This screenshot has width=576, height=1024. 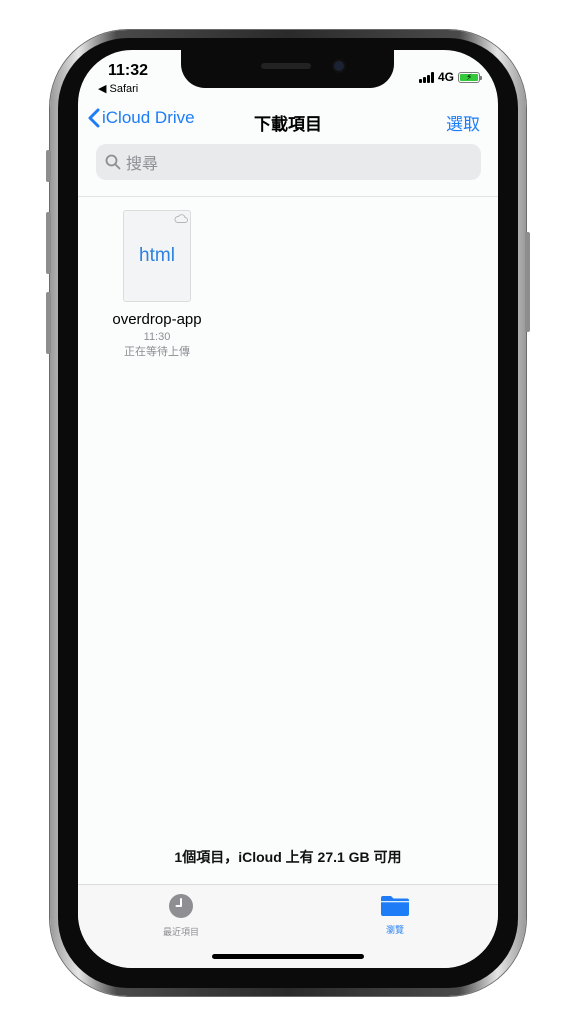 What do you see at coordinates (94, 118) in the screenshot?
I see `chevron-left-icon` at bounding box center [94, 118].